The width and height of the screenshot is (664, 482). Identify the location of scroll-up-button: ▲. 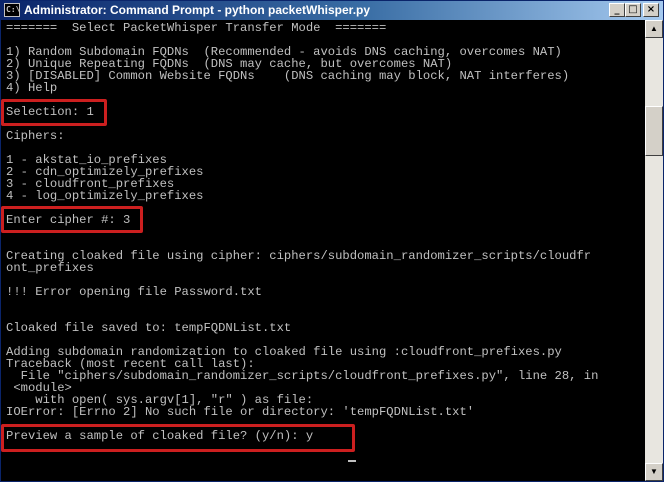
(654, 29).